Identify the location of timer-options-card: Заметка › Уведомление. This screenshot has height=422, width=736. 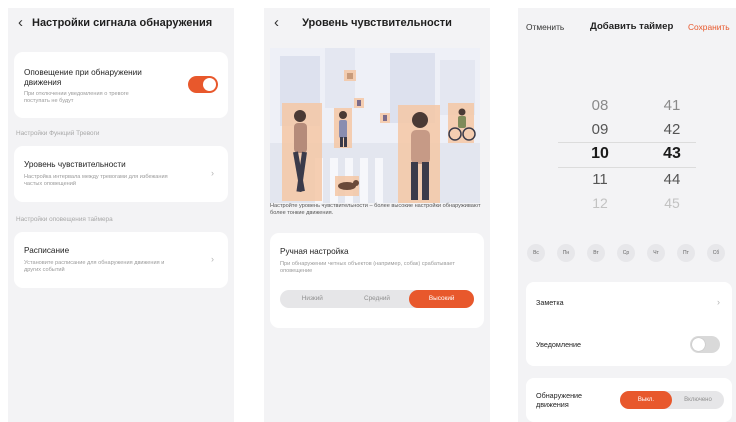
(629, 324).